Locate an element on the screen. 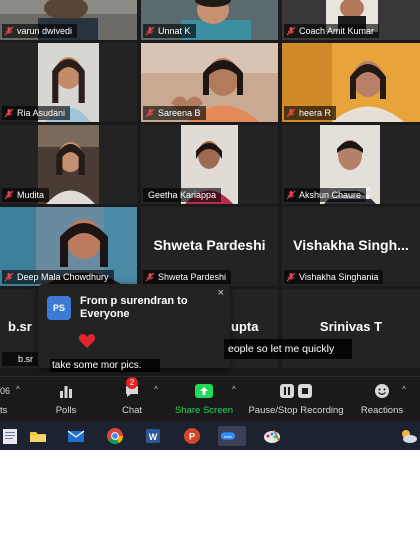  participant-name: Deep Mala Chowdhury is located at coordinates (63, 277).